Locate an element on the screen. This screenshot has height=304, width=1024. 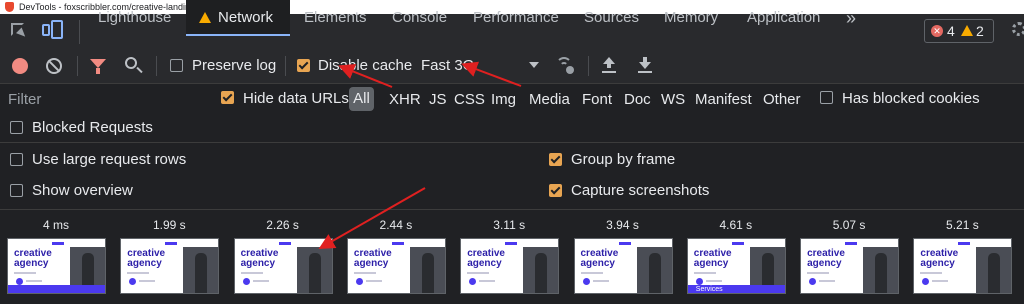
annotation-overlay is located at coordinates (420, 155).